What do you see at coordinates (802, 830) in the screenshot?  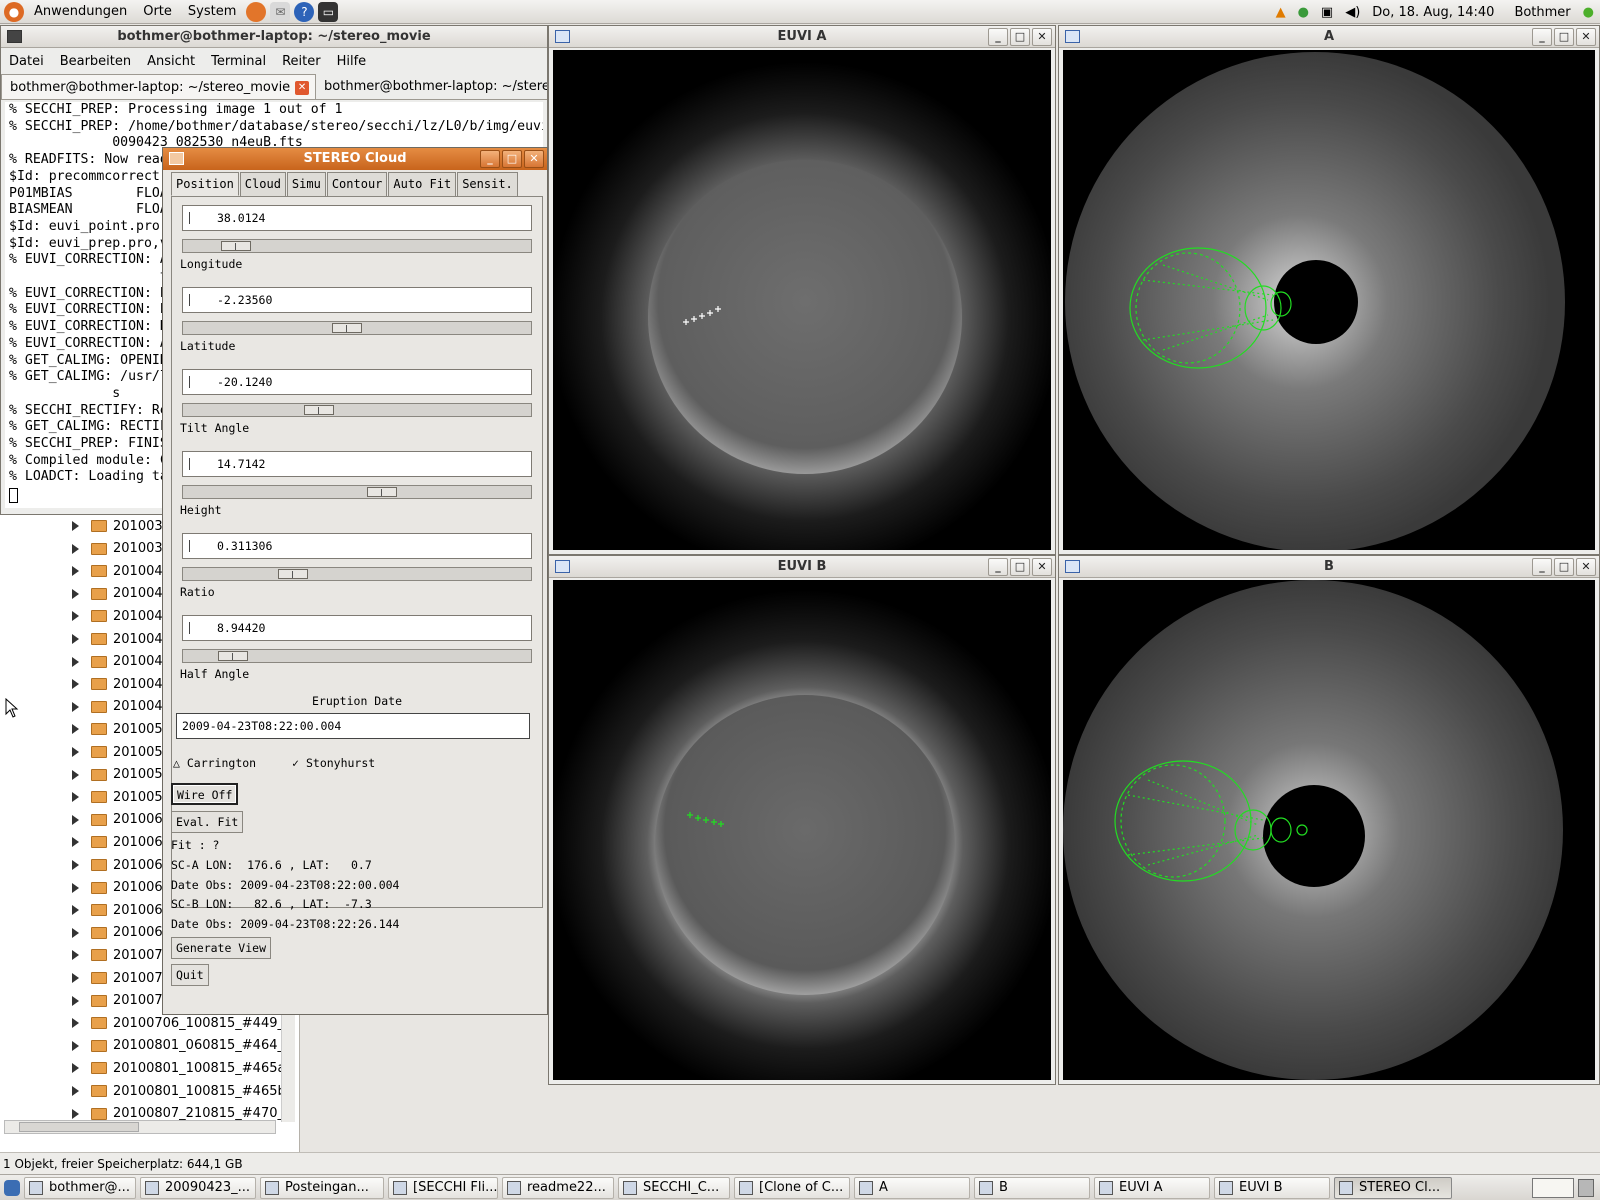 I see `euvi-b-image` at bounding box center [802, 830].